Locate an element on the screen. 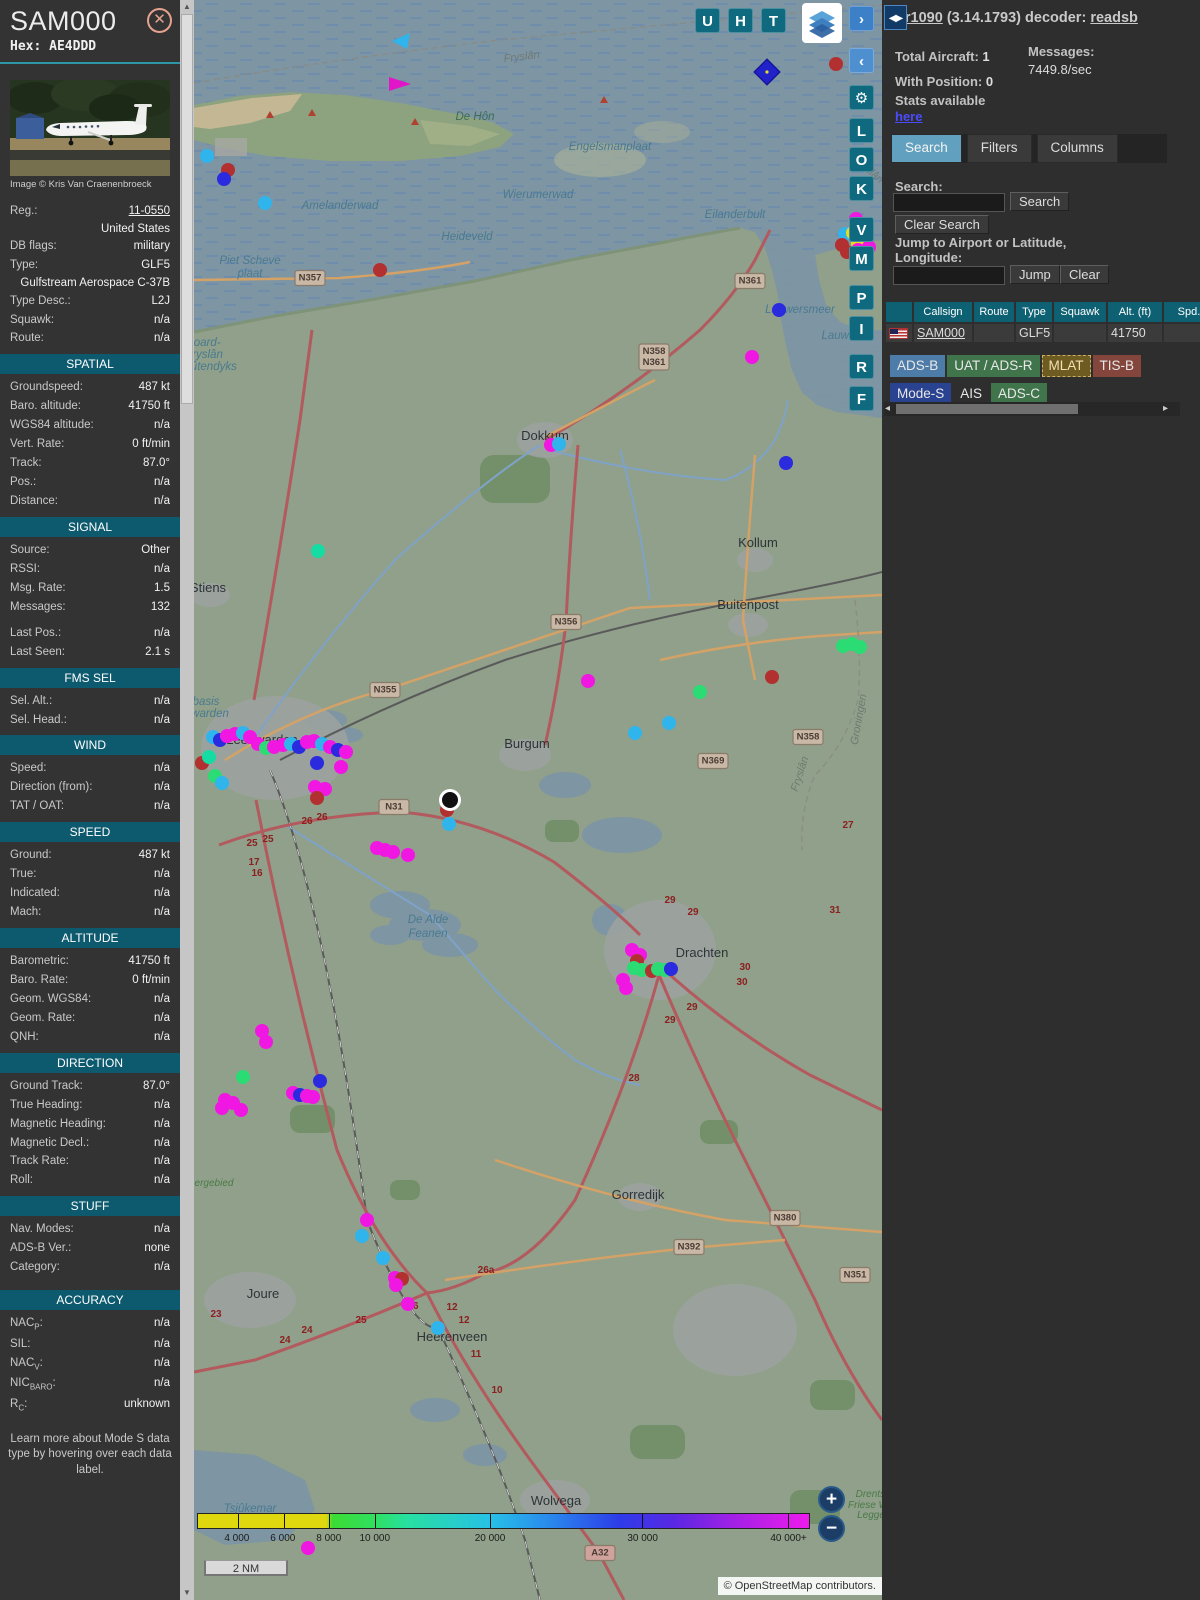  scroll-down-icon: ▼ is located at coordinates (187, 1593).